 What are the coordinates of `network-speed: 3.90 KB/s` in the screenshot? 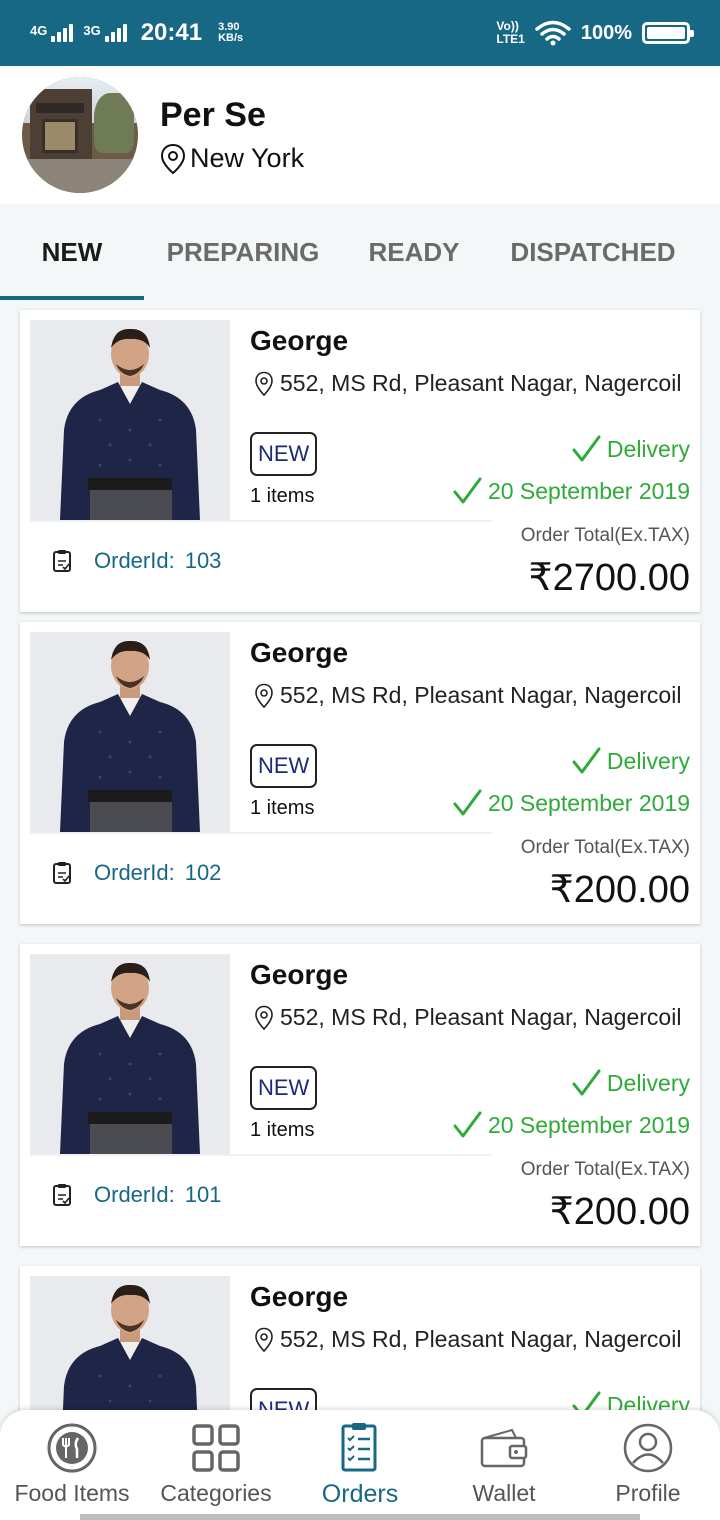 It's located at (230, 33).